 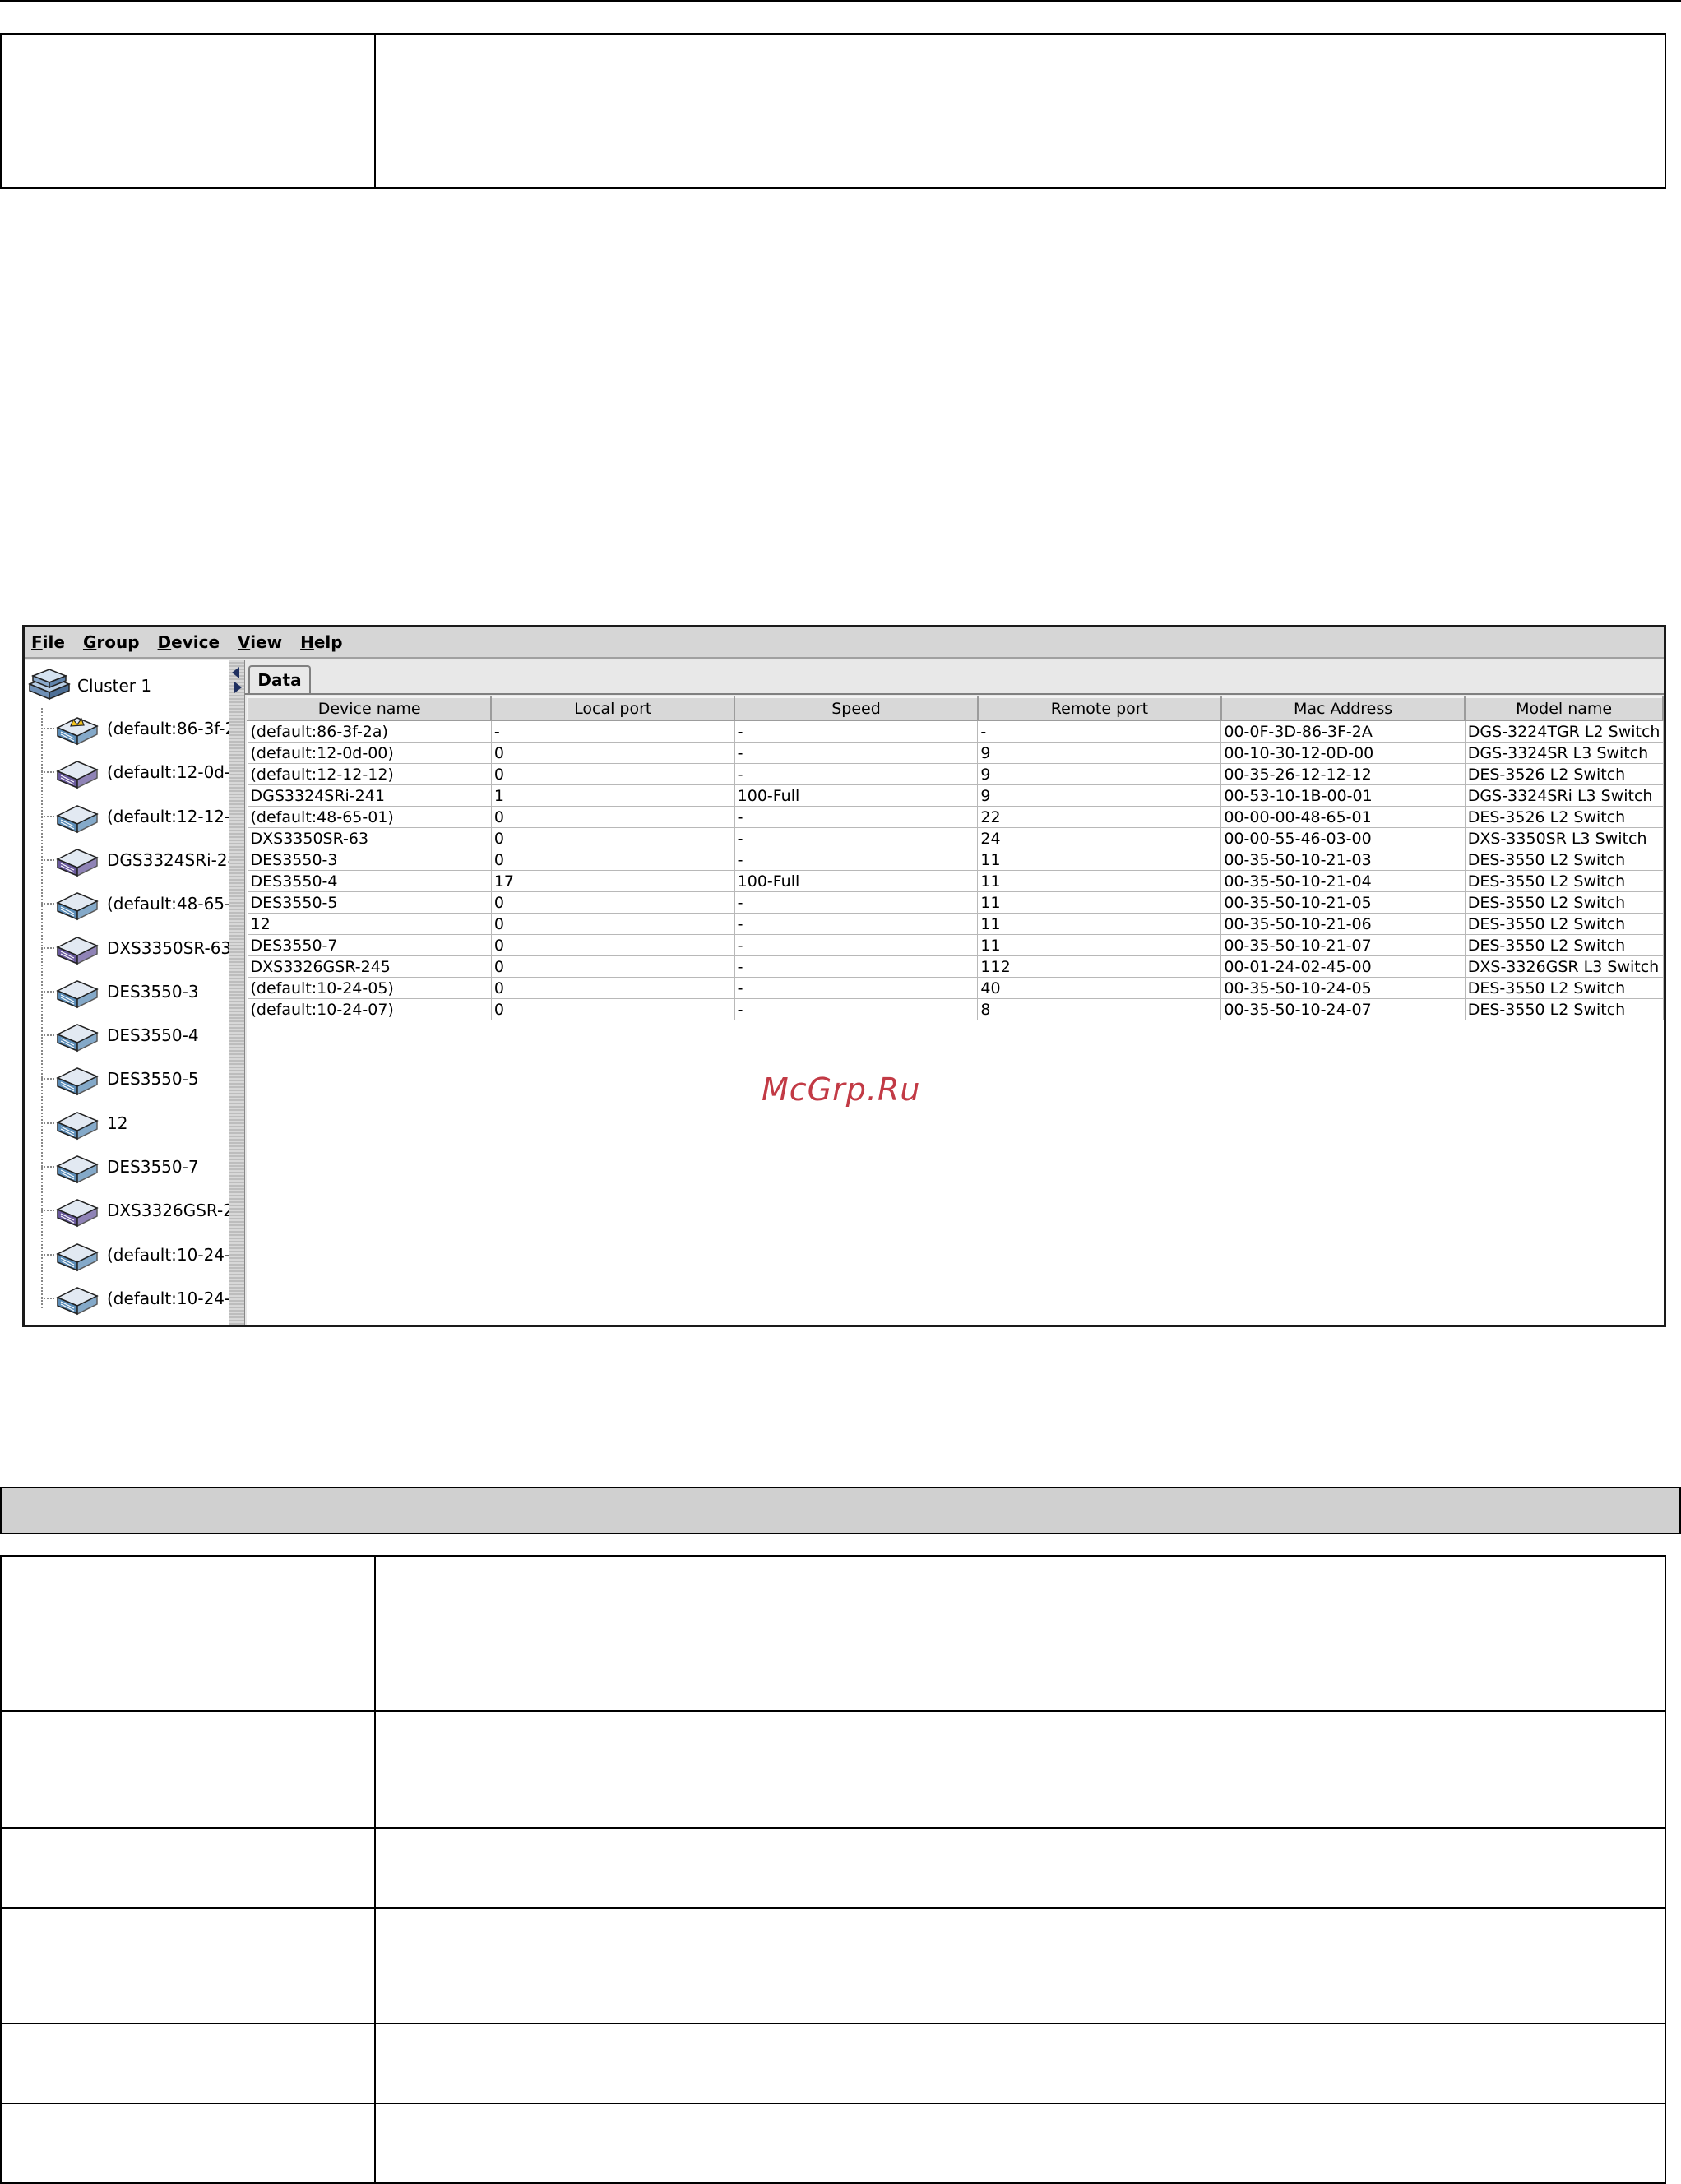 I want to click on tree-item-label: DGS3324SRi-24, so click(x=169, y=860).